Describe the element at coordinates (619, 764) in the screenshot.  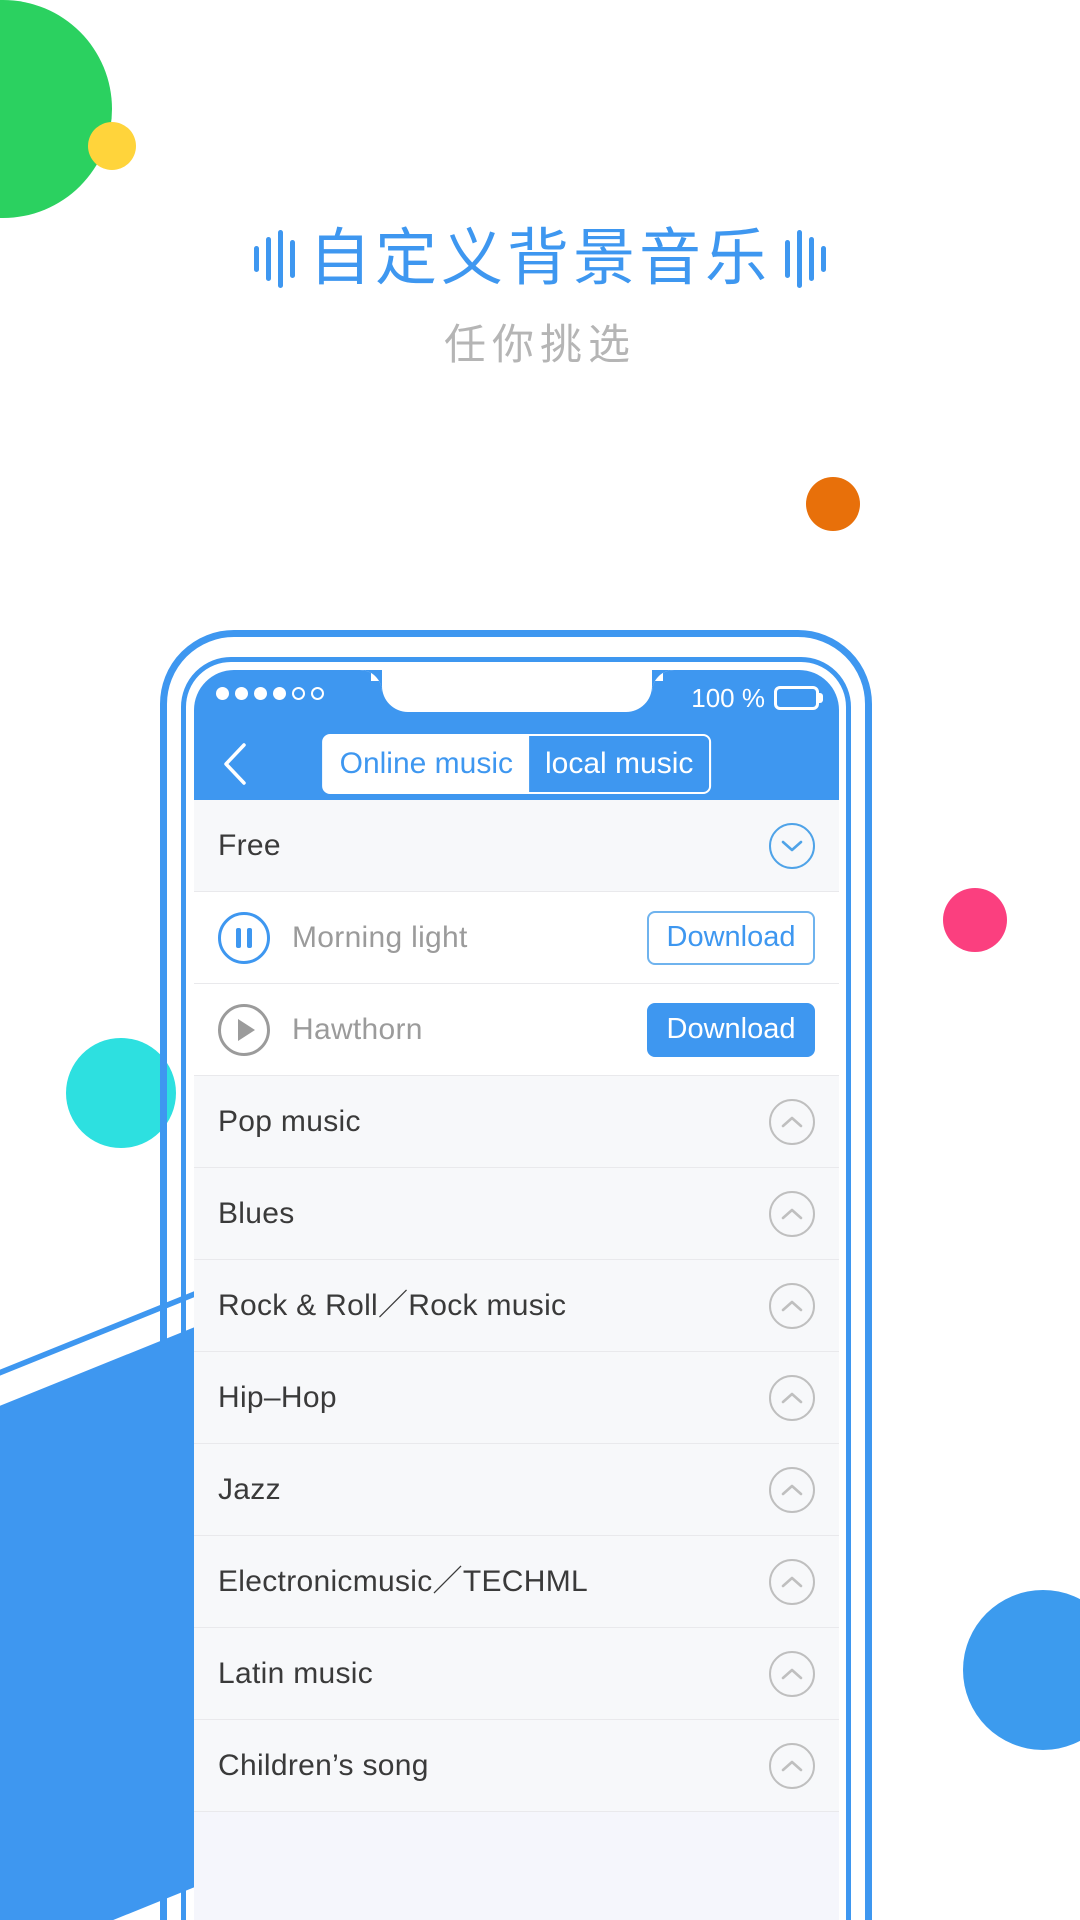
I see `tab-local-music: local music` at that location.